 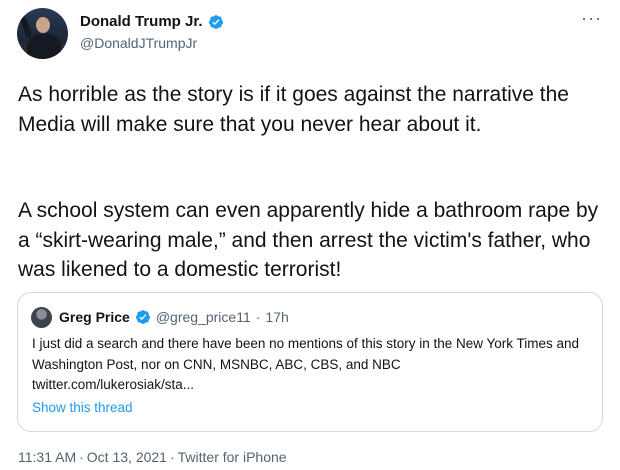 I want to click on quoted-tweet-header: Greg Price @greg_price11 · 17h, so click(x=174, y=317).